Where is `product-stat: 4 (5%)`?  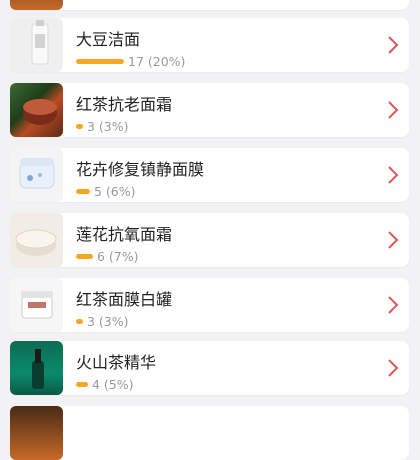 product-stat: 4 (5%) is located at coordinates (105, 384).